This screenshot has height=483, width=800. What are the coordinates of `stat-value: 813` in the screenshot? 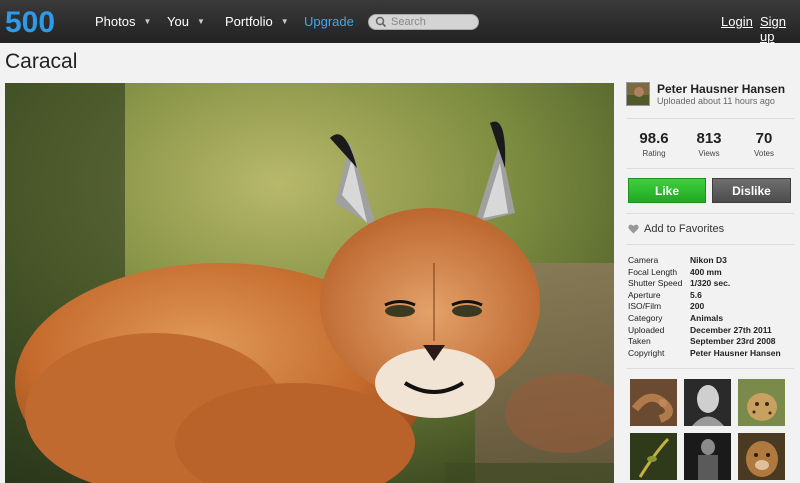 It's located at (709, 138).